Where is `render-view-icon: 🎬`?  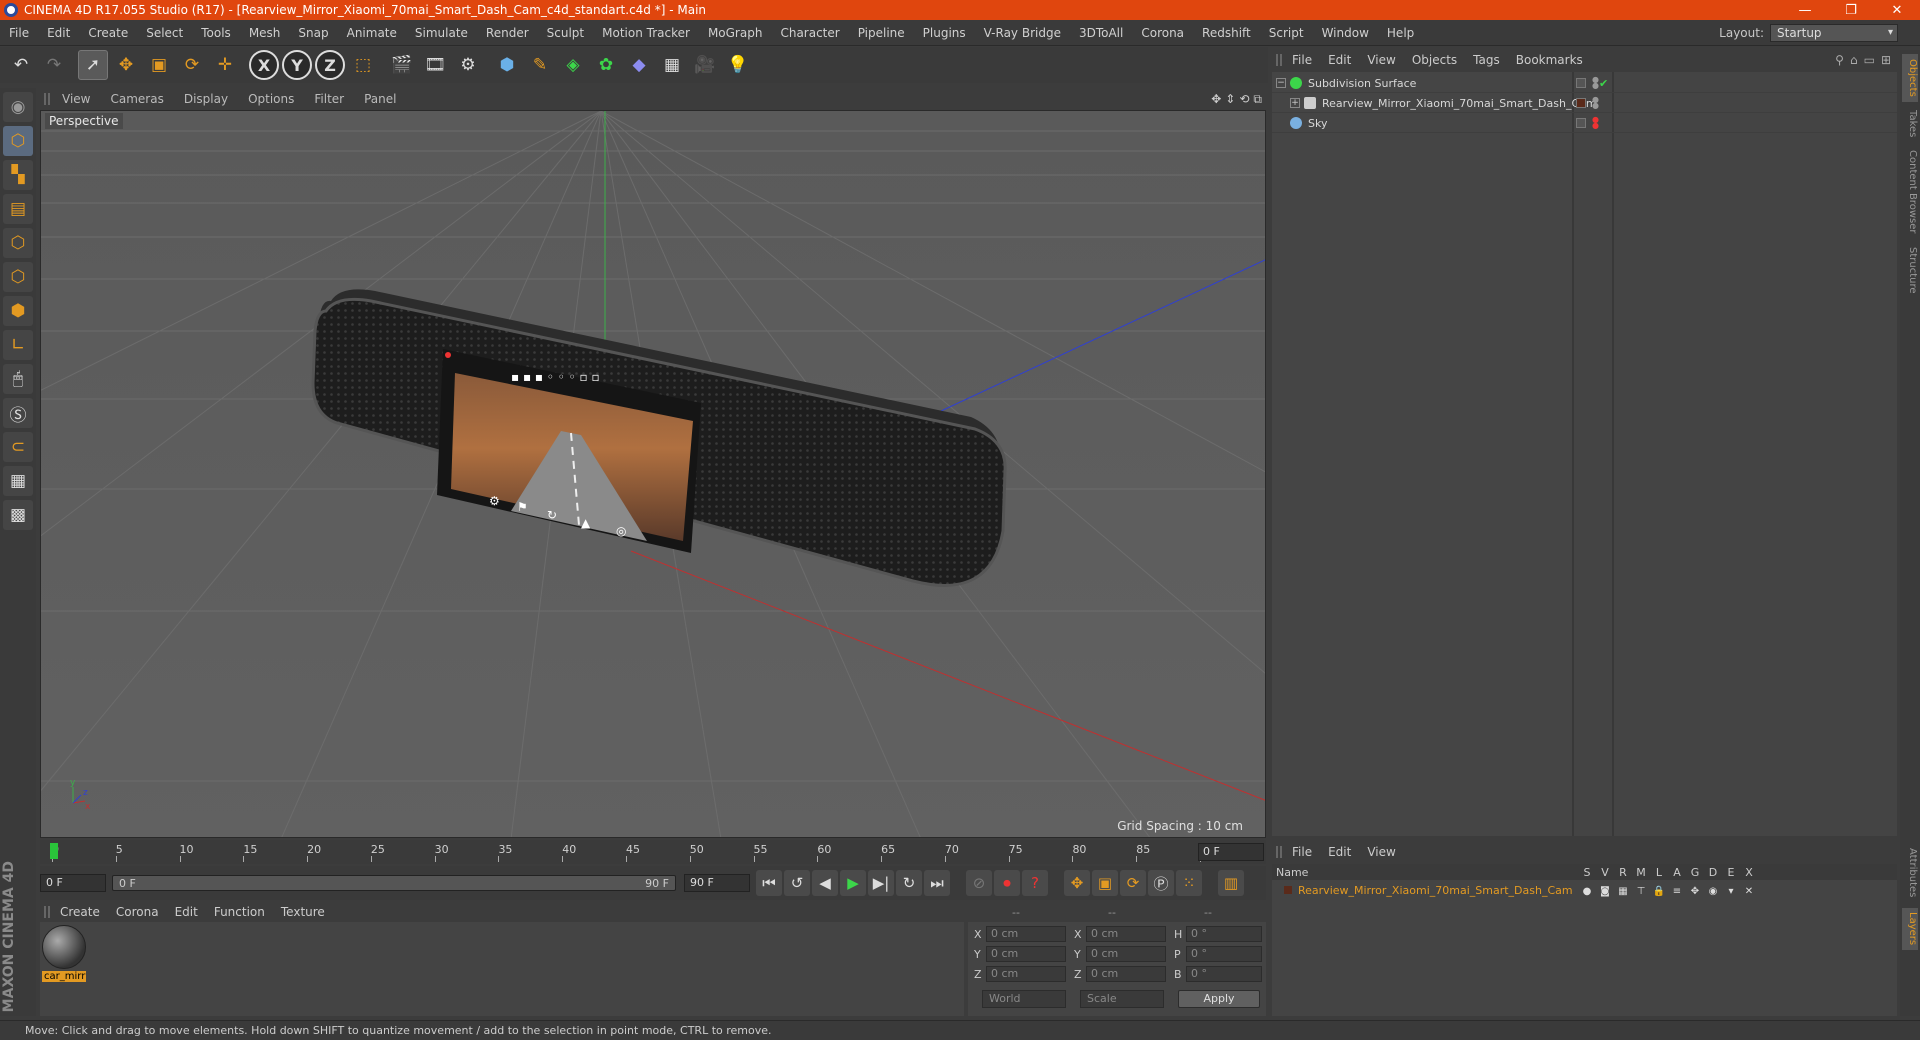 render-view-icon: 🎬 is located at coordinates (402, 65).